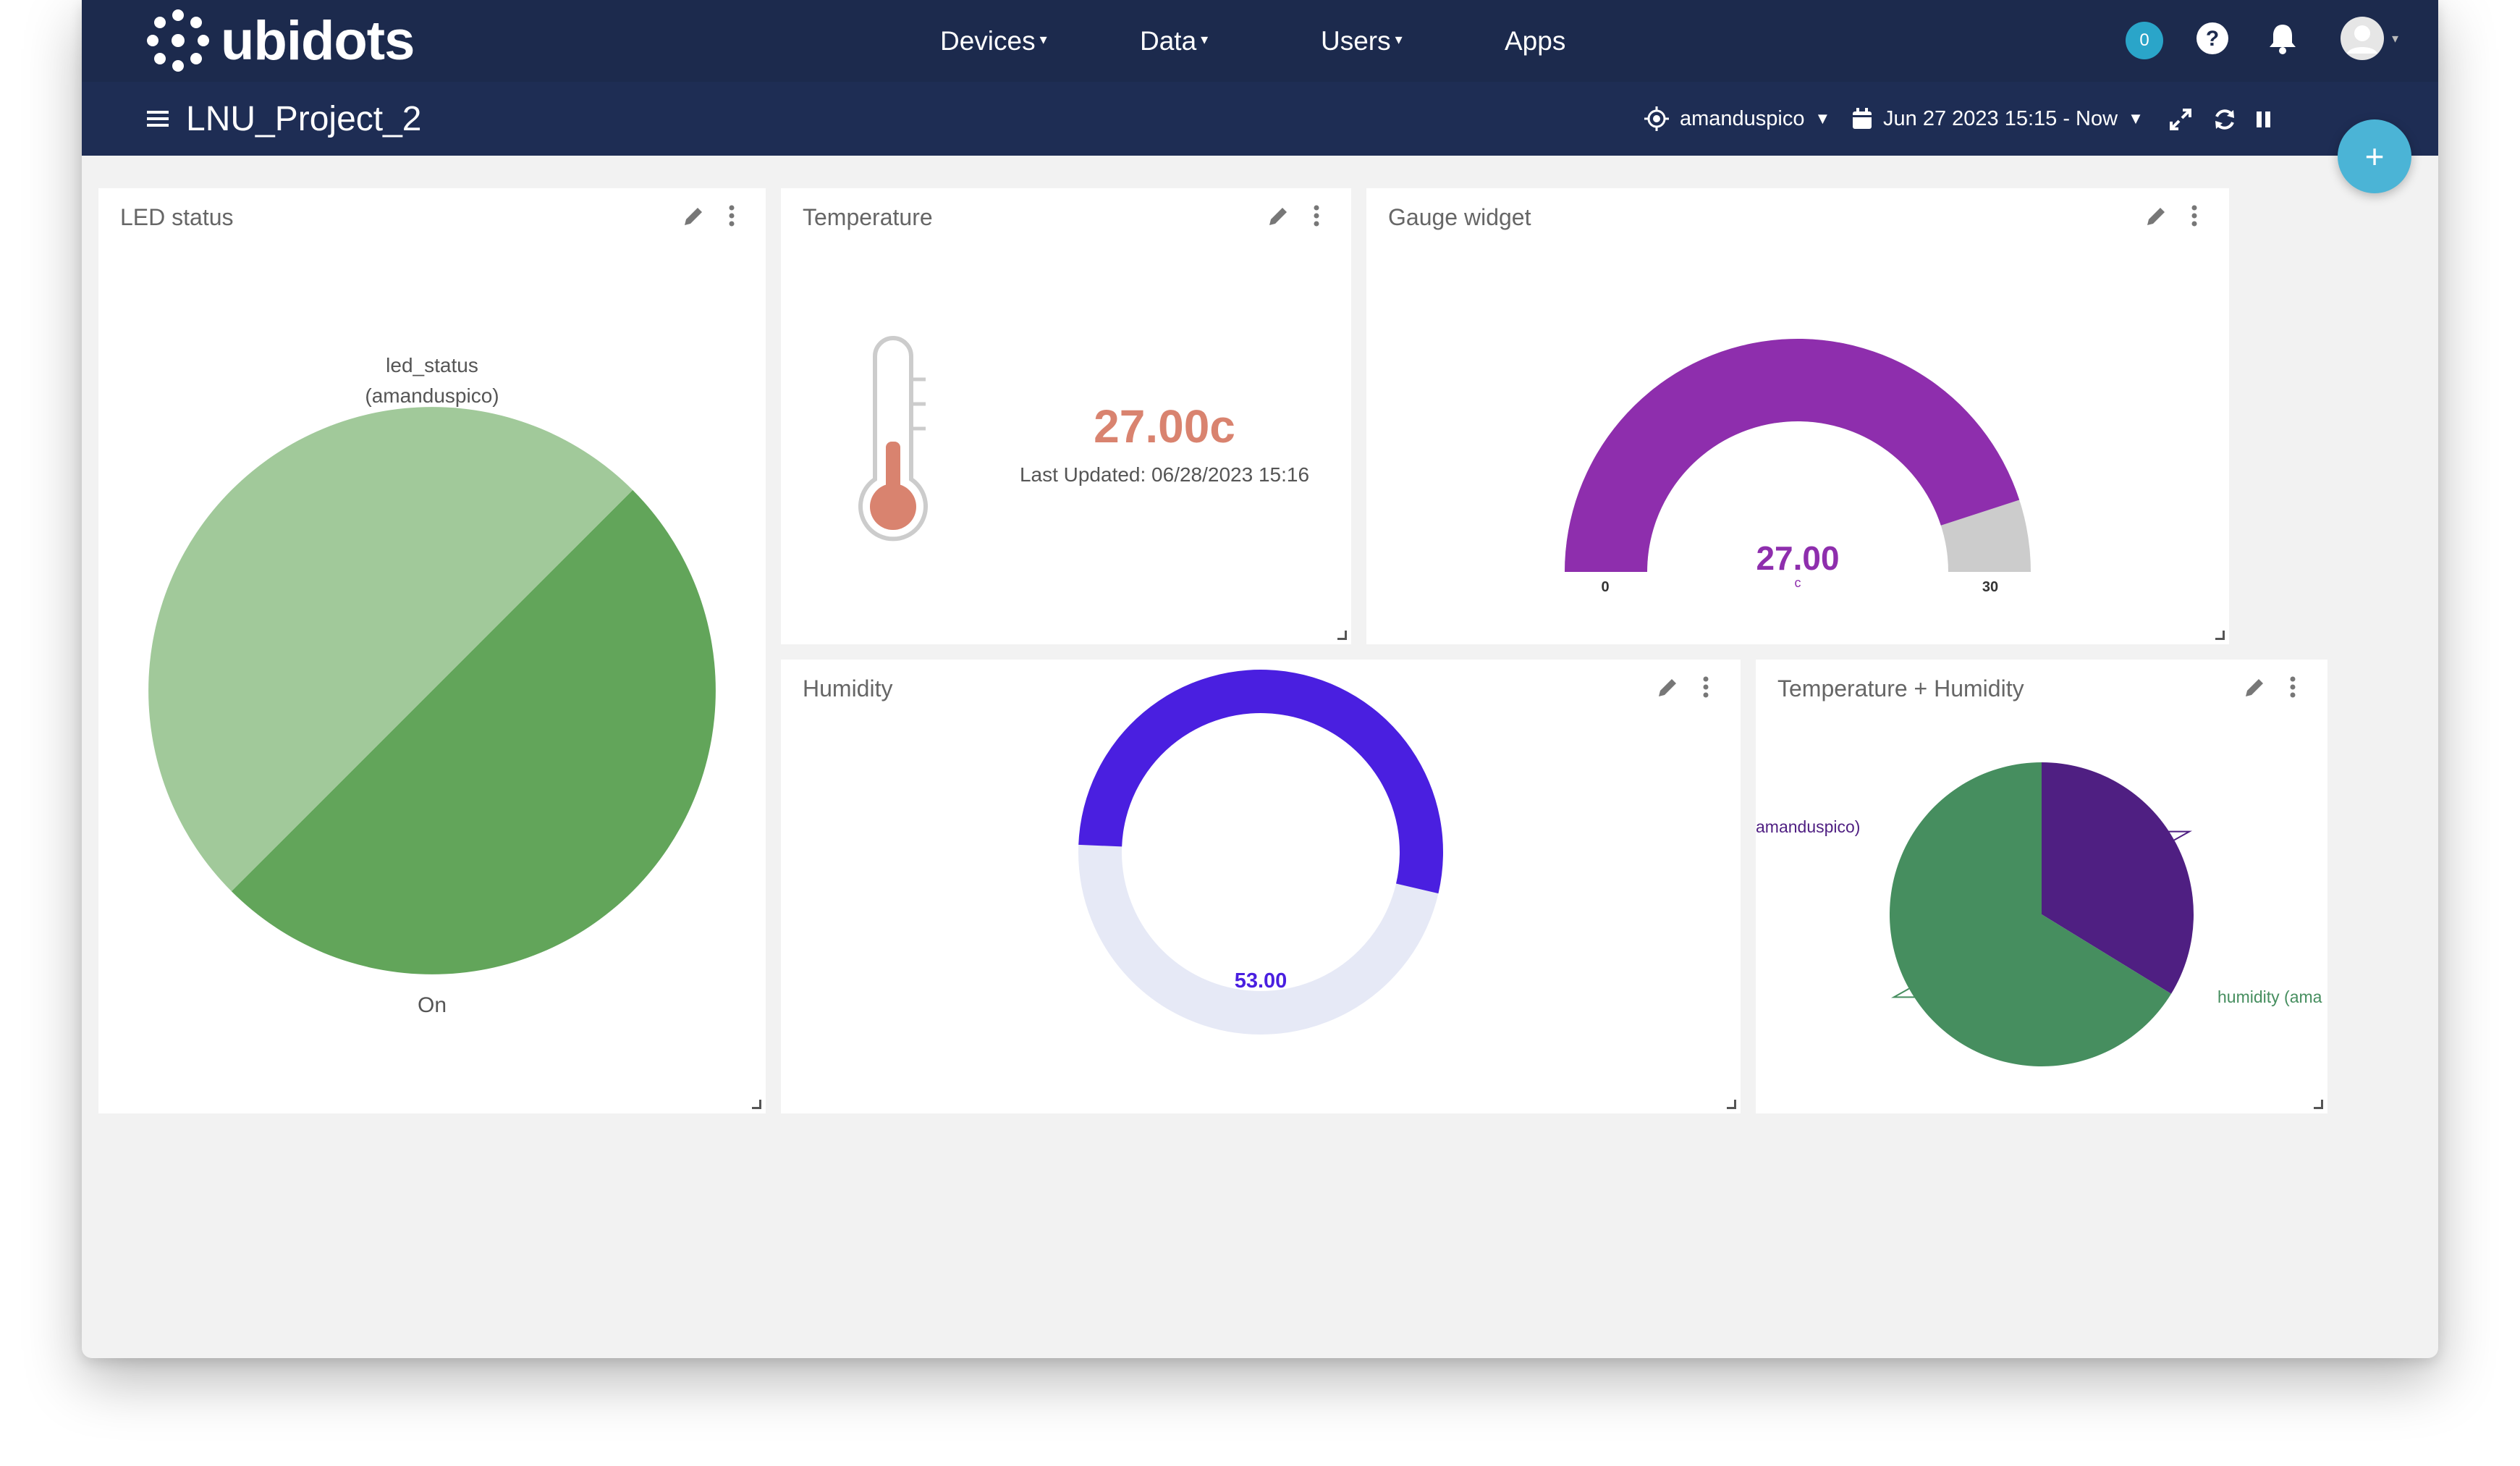 The width and height of the screenshot is (2520, 1466). I want to click on nav-users-label: Users, so click(1356, 40).